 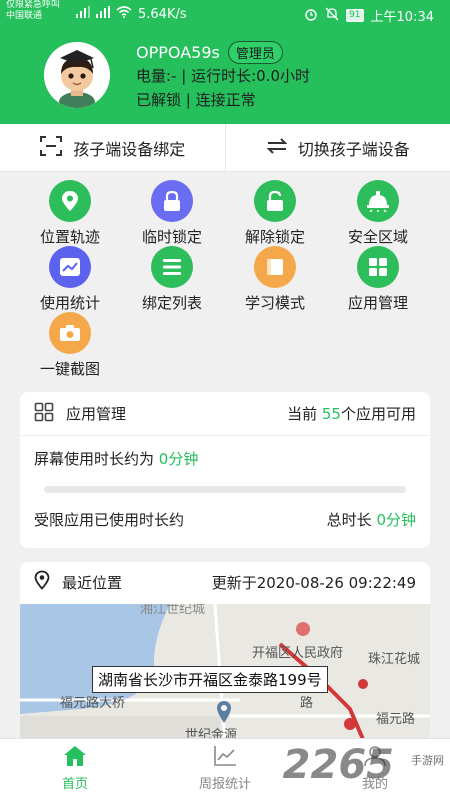 What do you see at coordinates (225, 100) in the screenshot?
I see `connection-status: 连接正常` at bounding box center [225, 100].